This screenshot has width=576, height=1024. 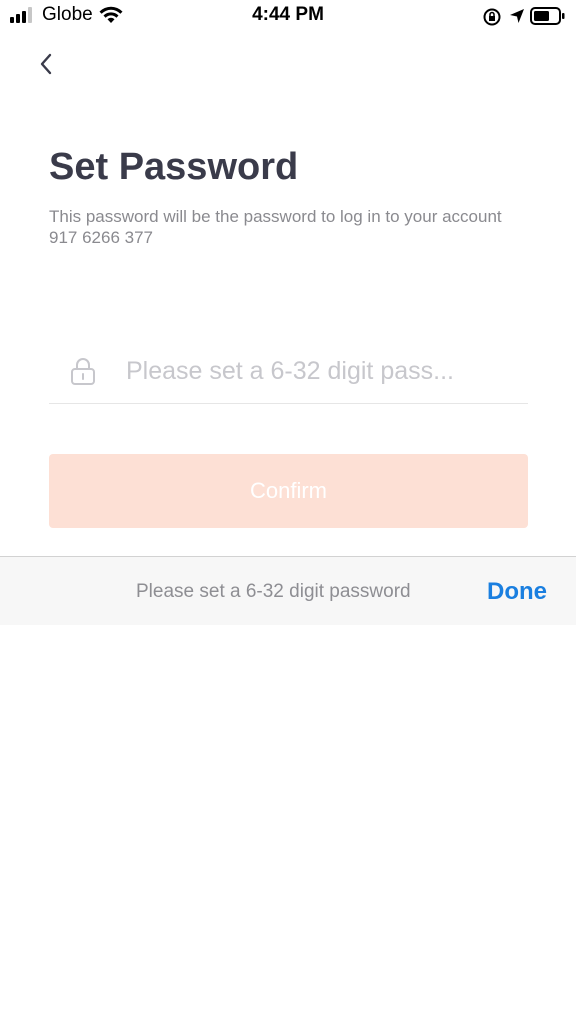 What do you see at coordinates (83, 371) in the screenshot?
I see `lock-icon` at bounding box center [83, 371].